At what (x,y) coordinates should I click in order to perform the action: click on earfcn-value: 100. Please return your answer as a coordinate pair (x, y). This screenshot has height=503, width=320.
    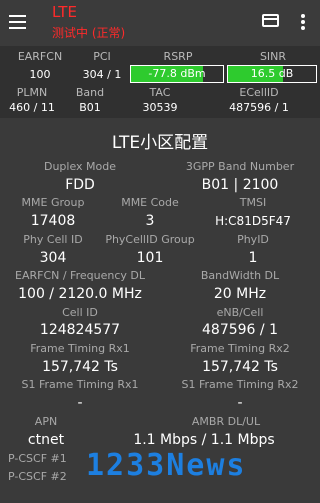
    Looking at the image, I should click on (40, 74).